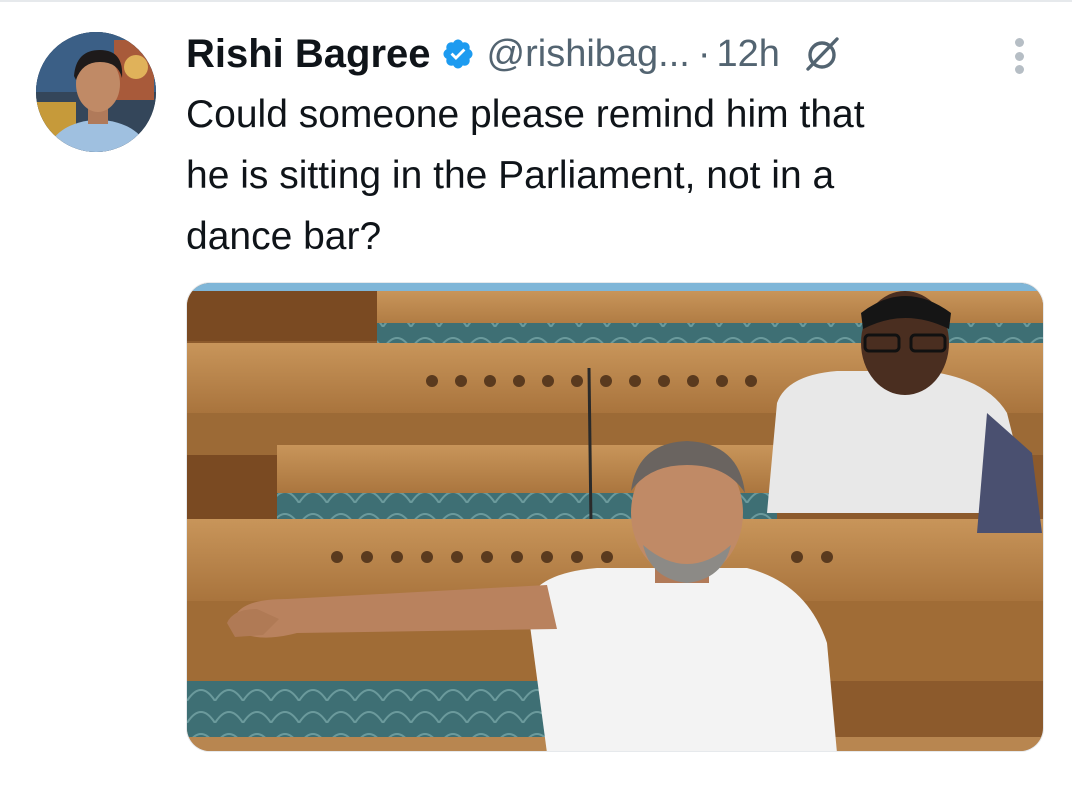 The height and width of the screenshot is (788, 1072). I want to click on timestamp: 12h, so click(748, 54).